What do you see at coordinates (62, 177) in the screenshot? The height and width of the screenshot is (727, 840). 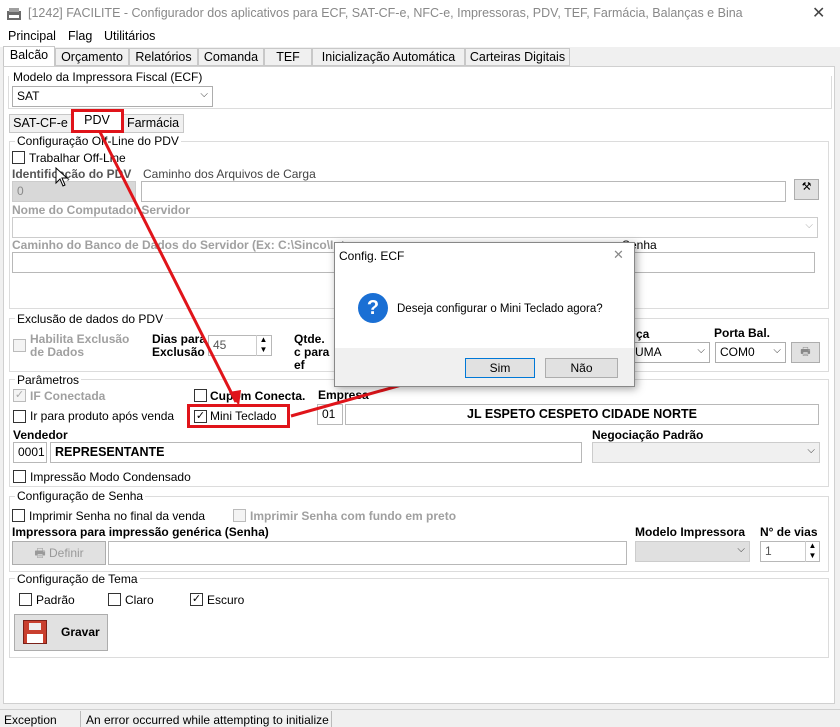 I see `mouse-cursor-icon` at bounding box center [62, 177].